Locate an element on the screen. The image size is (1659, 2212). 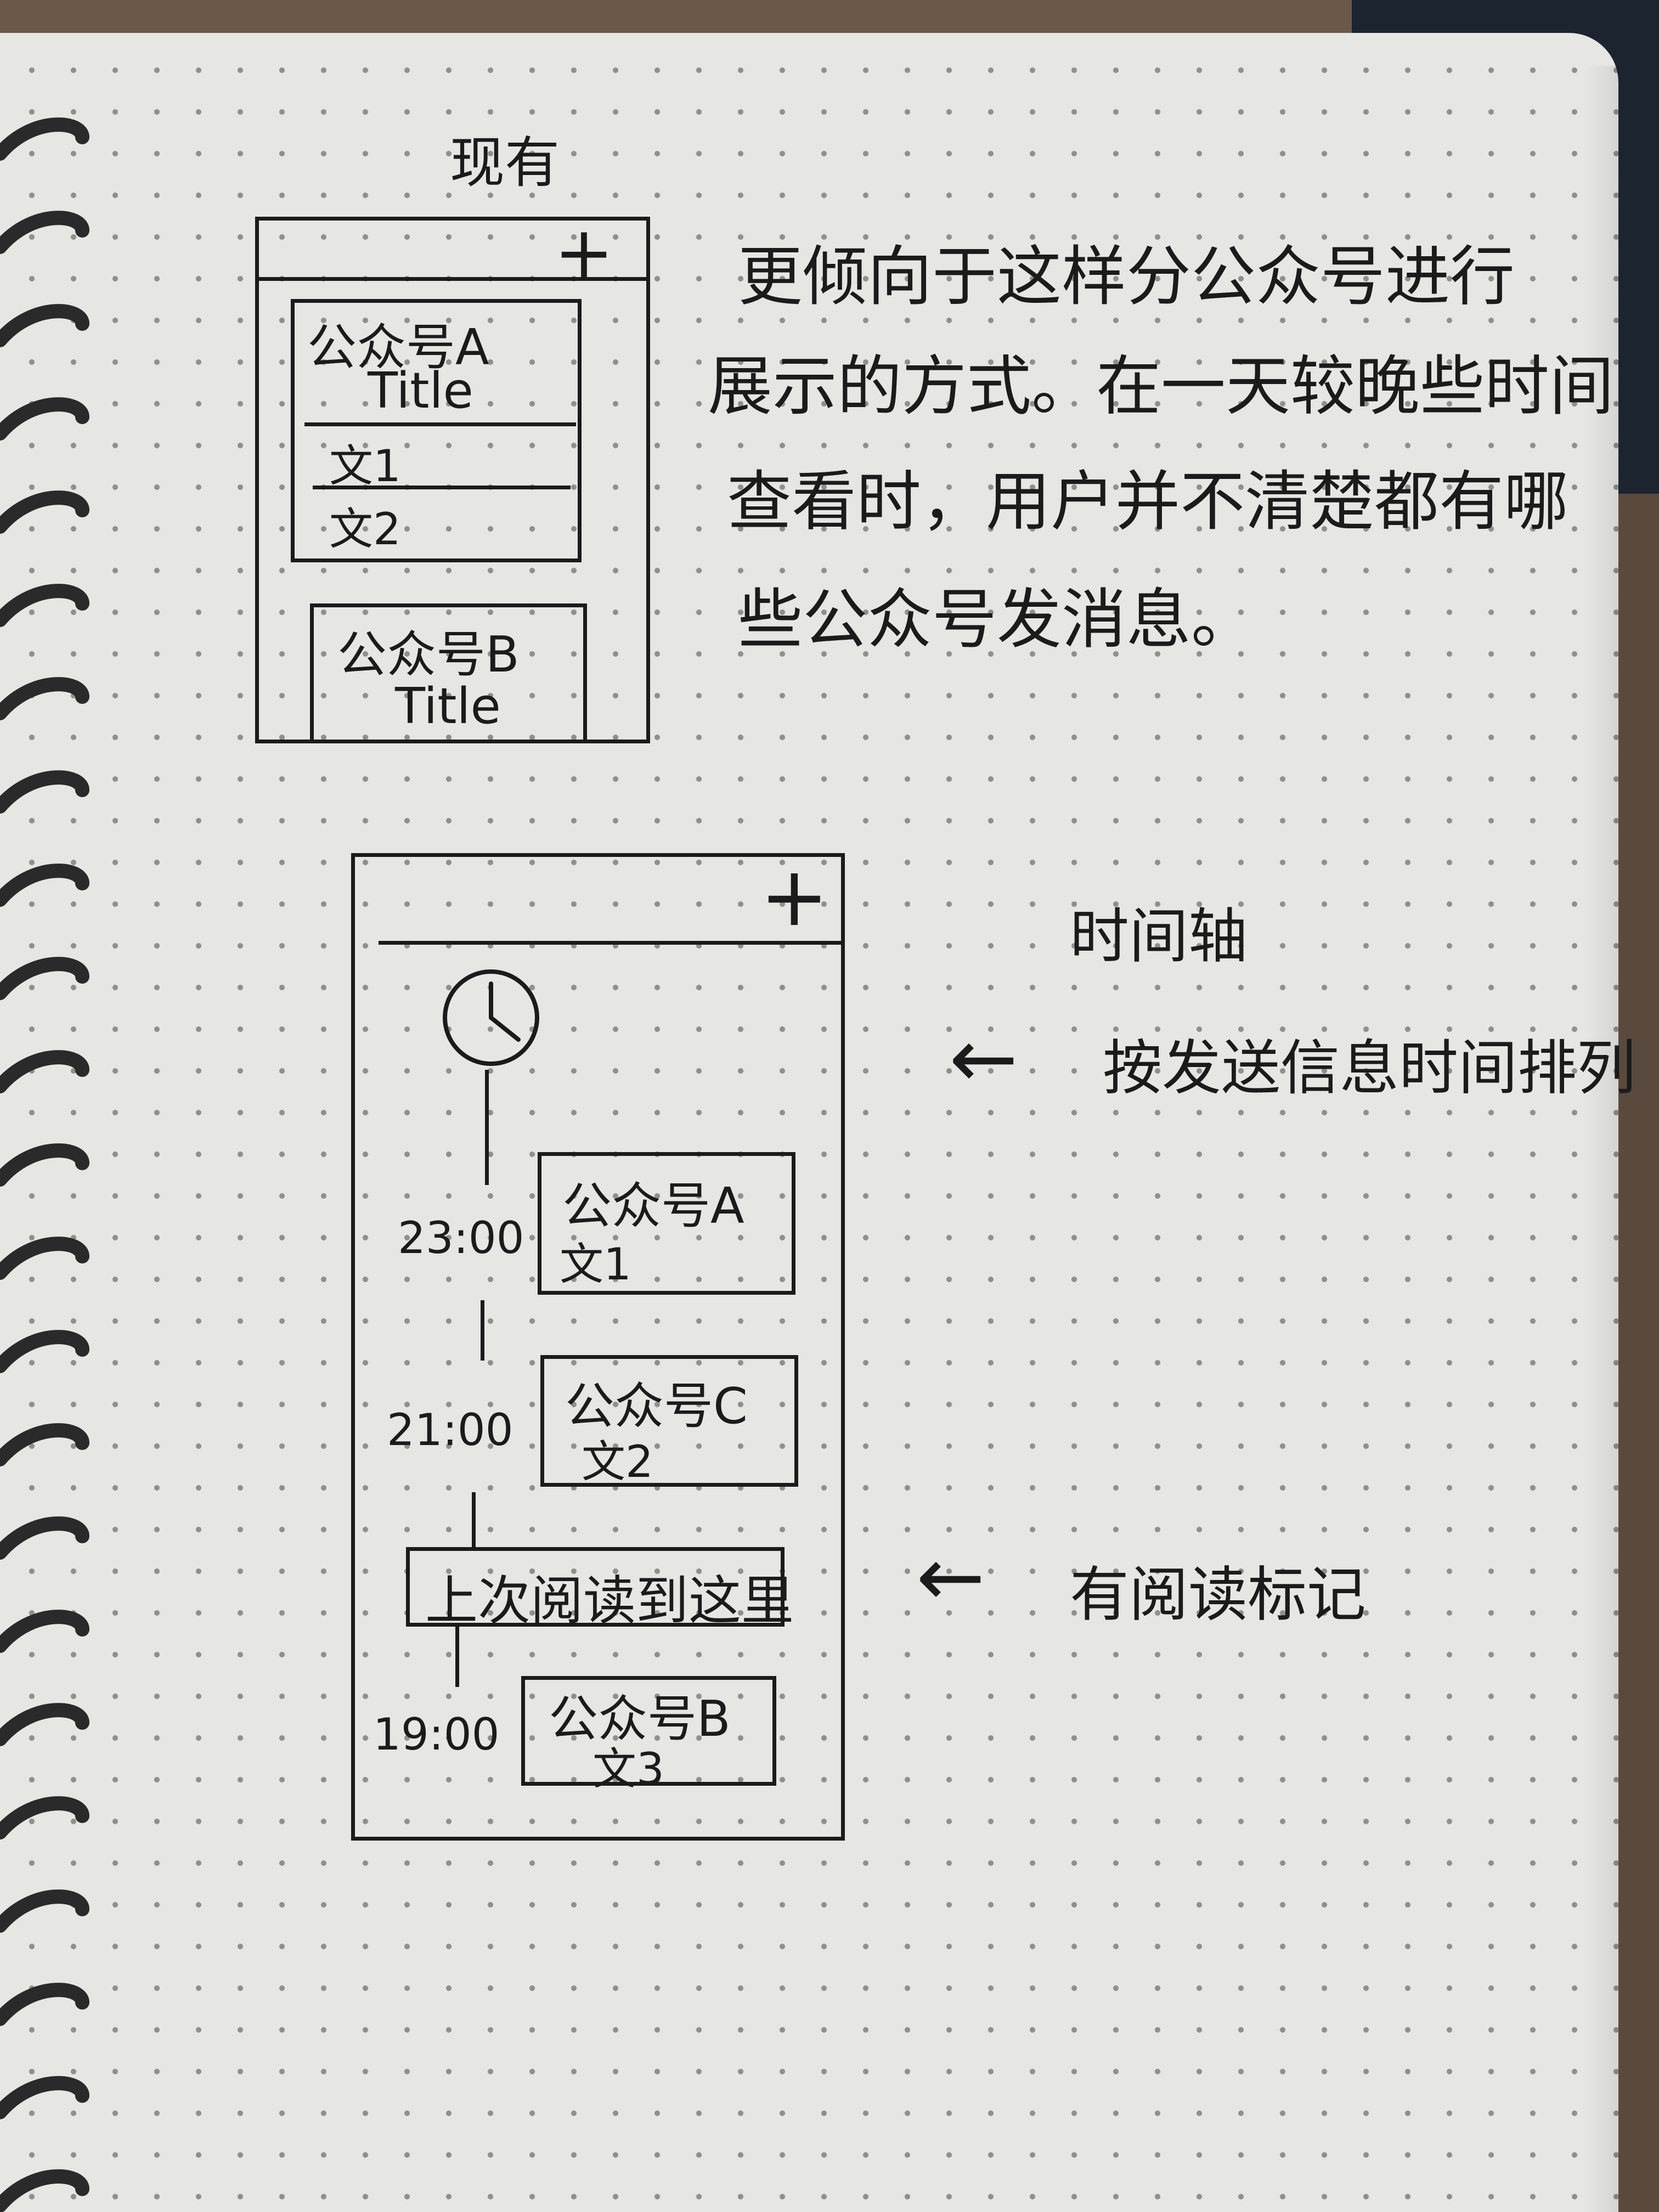
top-card-b-title: Title is located at coordinates (448, 706).